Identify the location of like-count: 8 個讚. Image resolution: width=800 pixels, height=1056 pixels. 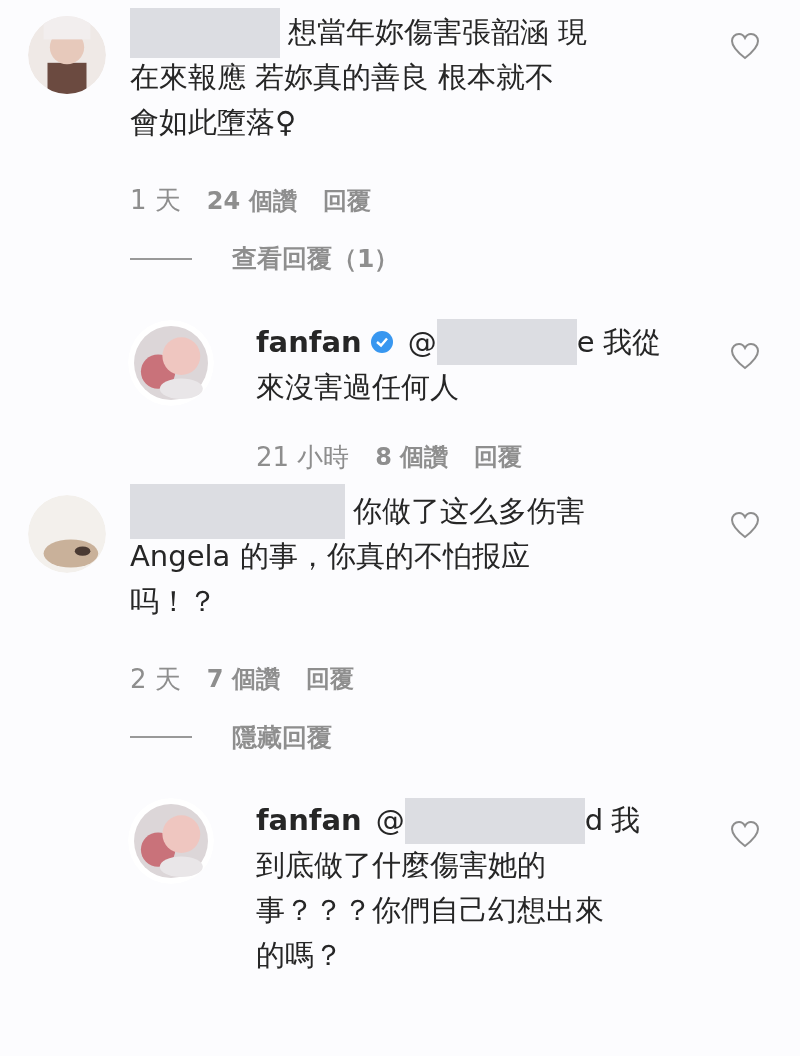
(412, 457).